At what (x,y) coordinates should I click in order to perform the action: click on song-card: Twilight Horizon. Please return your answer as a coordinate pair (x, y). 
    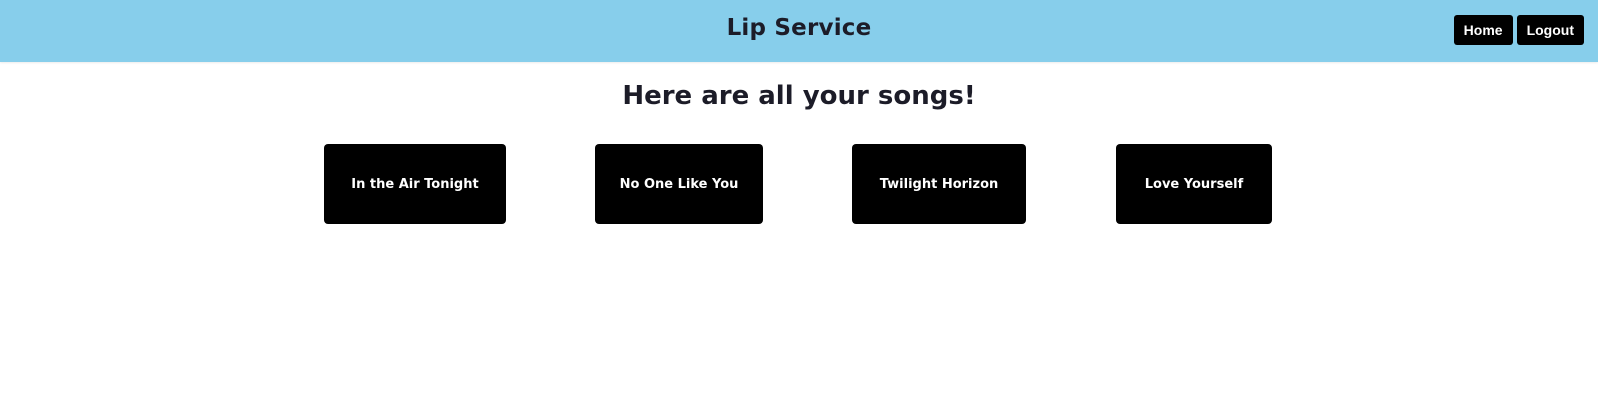
    Looking at the image, I should click on (939, 184).